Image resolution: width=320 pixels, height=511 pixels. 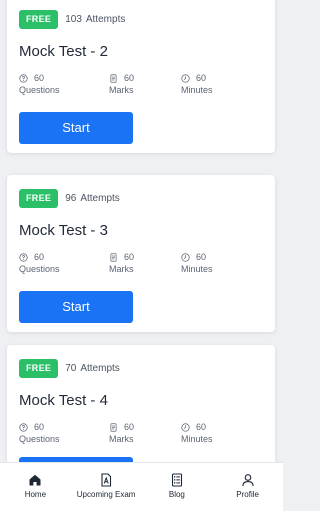 What do you see at coordinates (106, 480) in the screenshot?
I see `exam-document-icon` at bounding box center [106, 480].